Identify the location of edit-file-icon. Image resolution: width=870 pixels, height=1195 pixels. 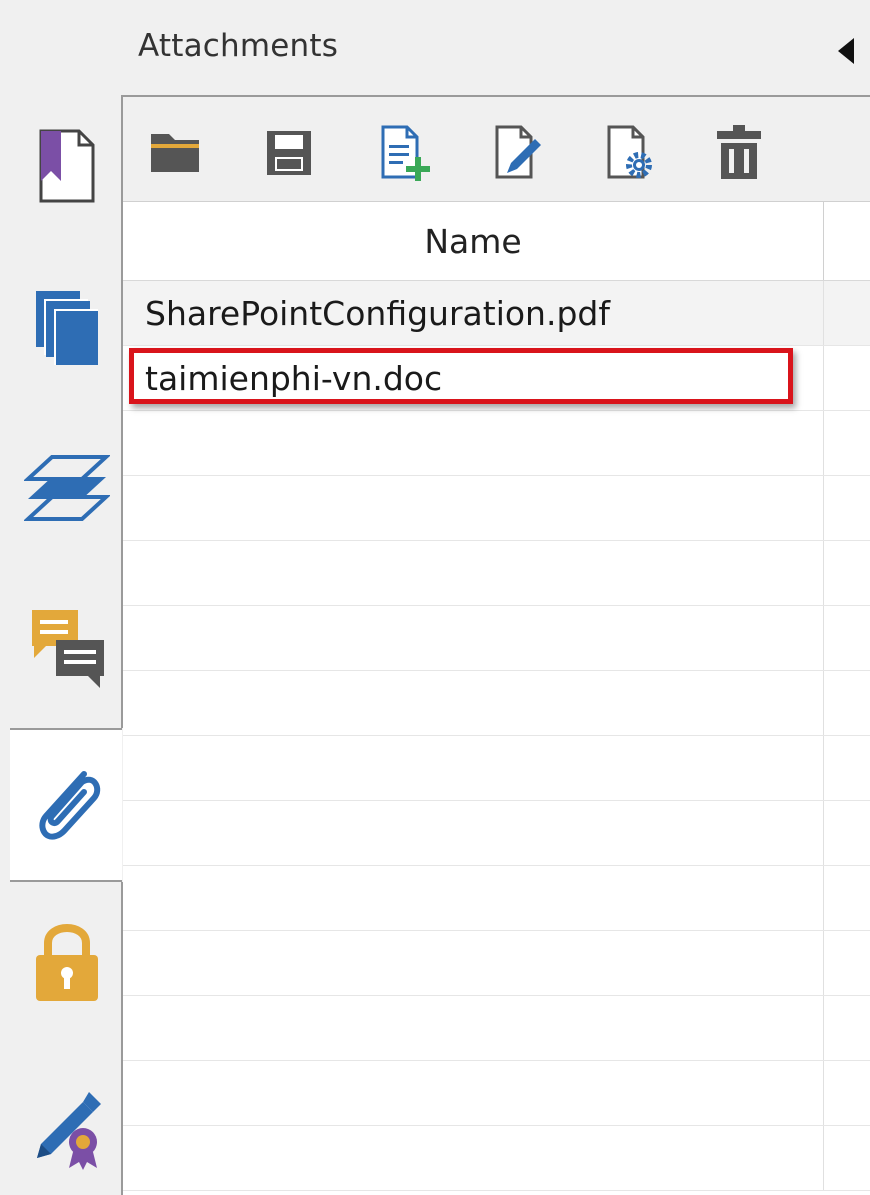
(518, 152).